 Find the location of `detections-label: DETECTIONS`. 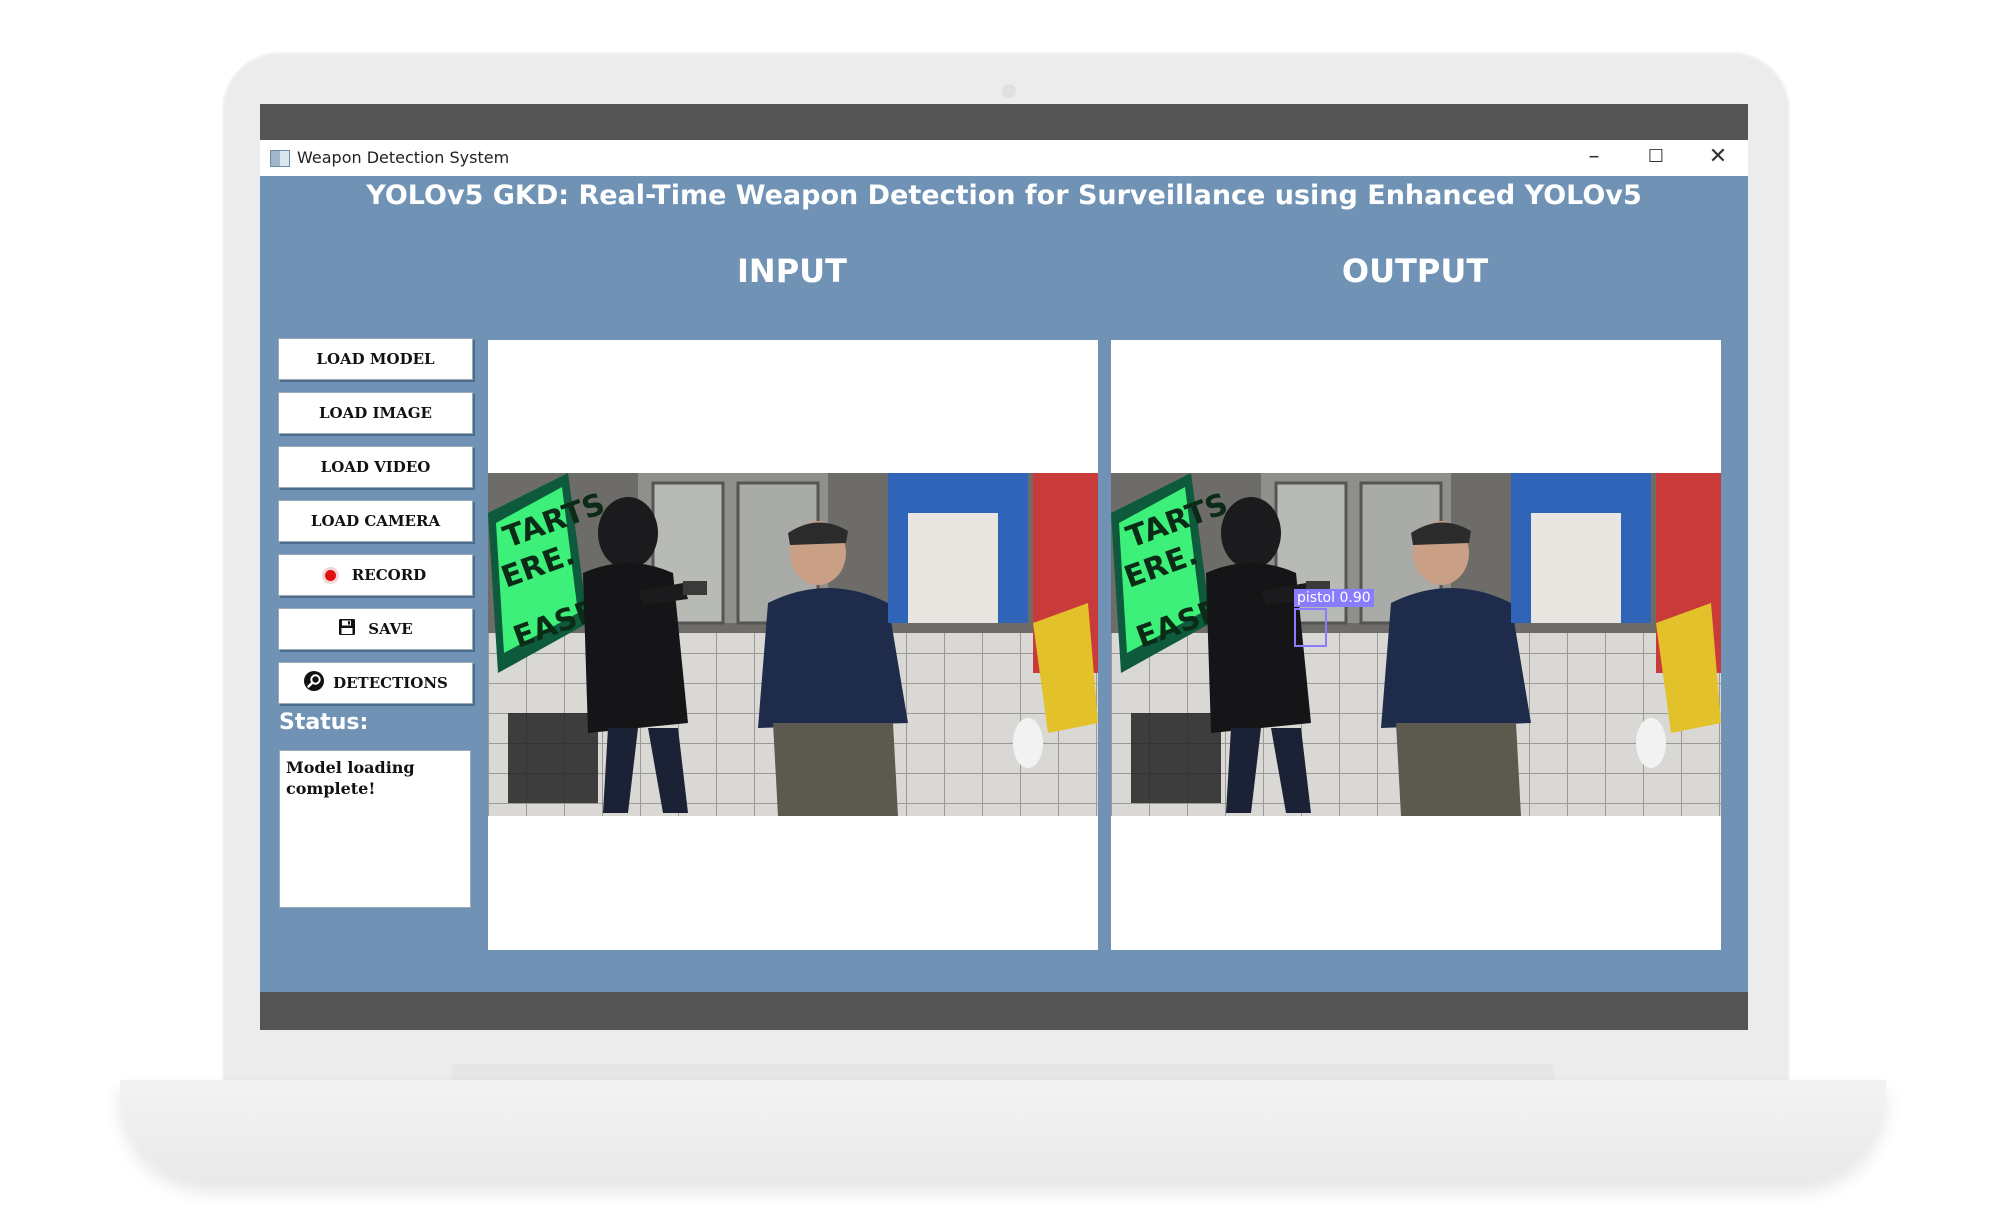

detections-label: DETECTIONS is located at coordinates (390, 683).